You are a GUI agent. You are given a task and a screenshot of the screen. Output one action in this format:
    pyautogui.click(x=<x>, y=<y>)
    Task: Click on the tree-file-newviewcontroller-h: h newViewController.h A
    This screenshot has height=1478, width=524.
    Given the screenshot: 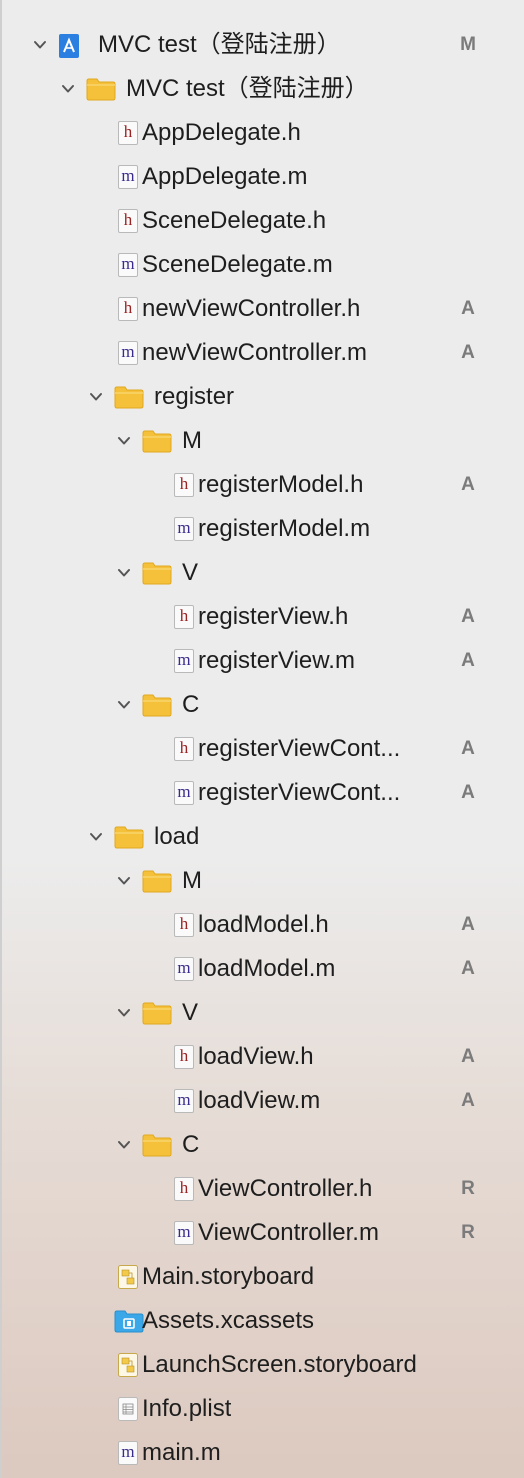 What is the action you would take?
    pyautogui.click(x=262, y=309)
    